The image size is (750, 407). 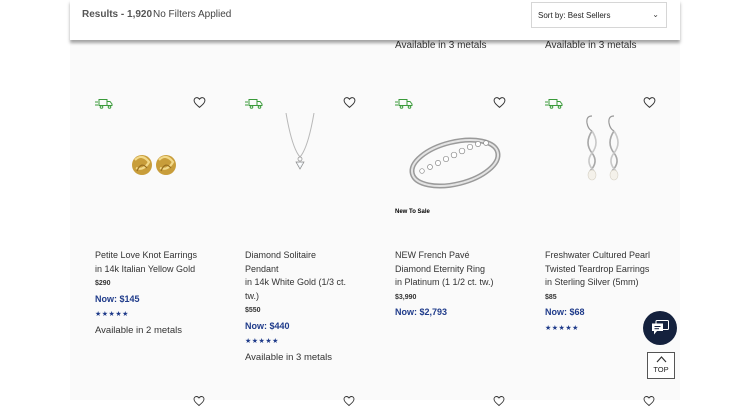 I want to click on filter-status: No Filters Applied, so click(x=192, y=14).